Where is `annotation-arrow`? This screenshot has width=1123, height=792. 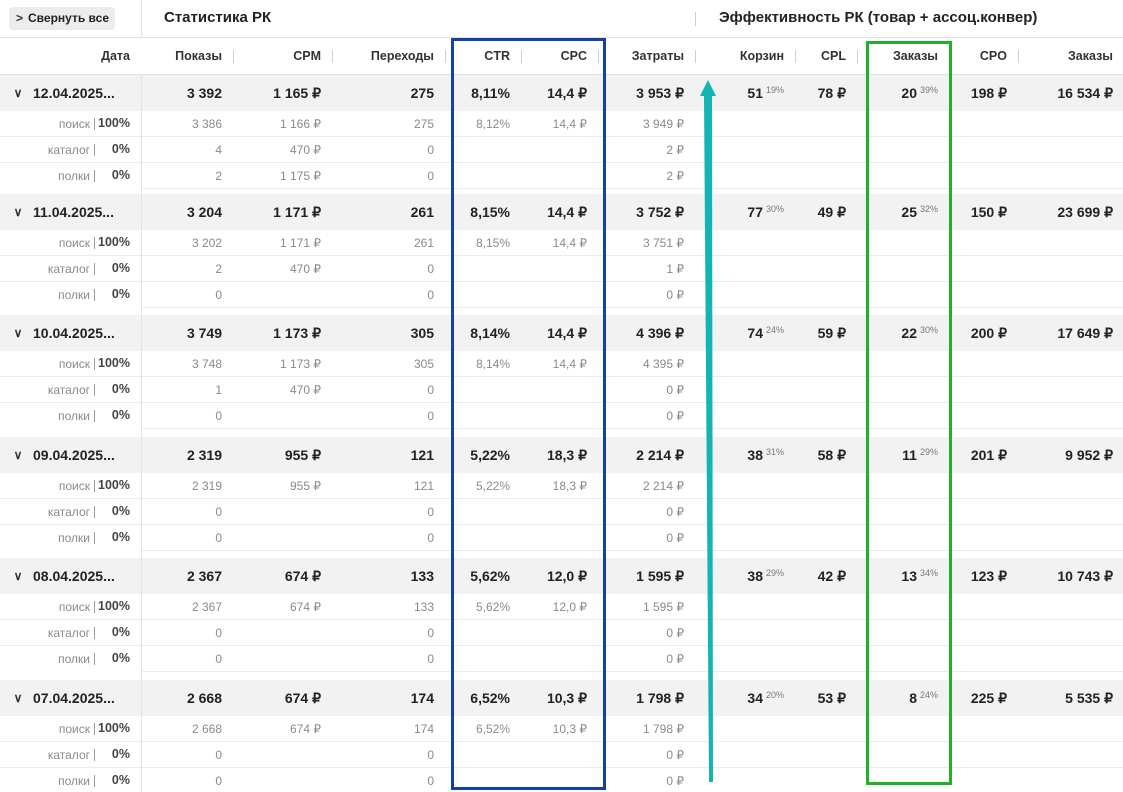
annotation-arrow is located at coordinates (708, 431).